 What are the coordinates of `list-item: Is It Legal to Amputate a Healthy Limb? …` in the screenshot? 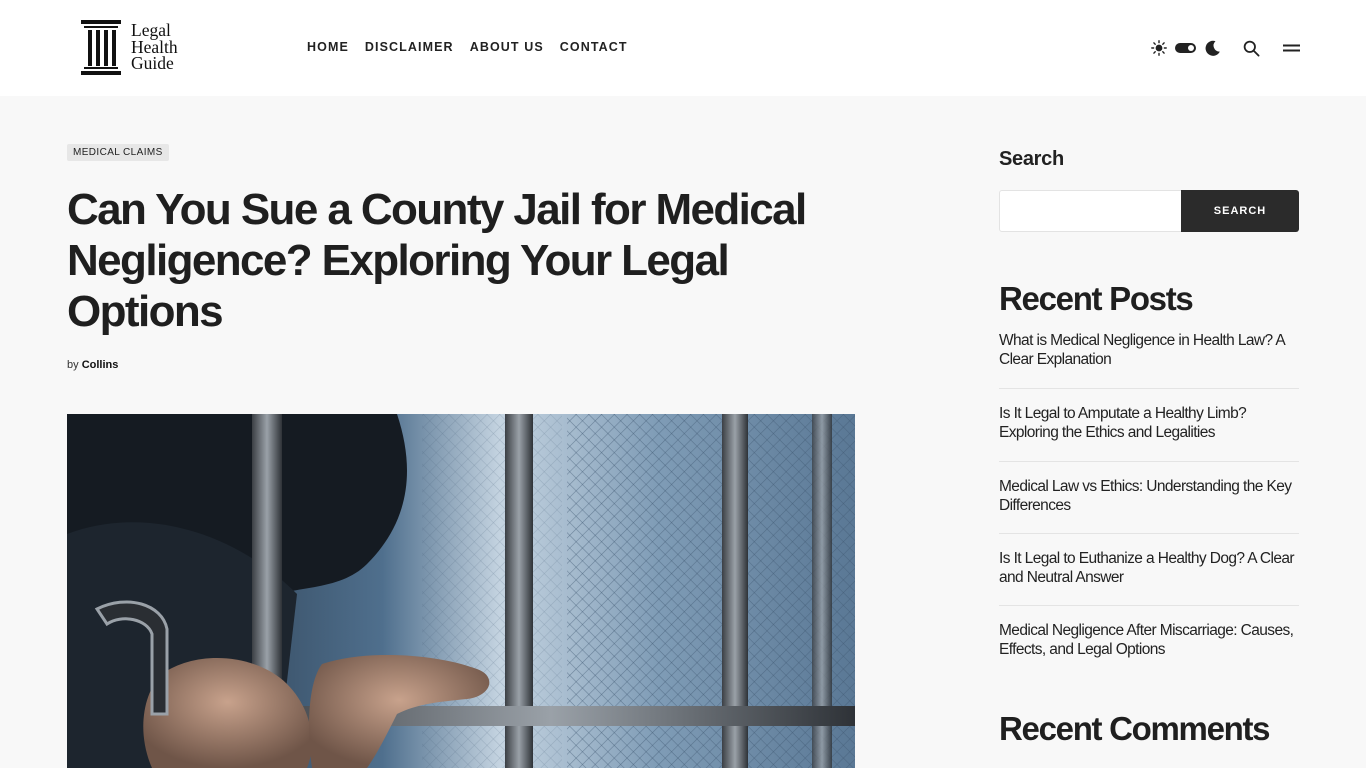 It's located at (1149, 425).